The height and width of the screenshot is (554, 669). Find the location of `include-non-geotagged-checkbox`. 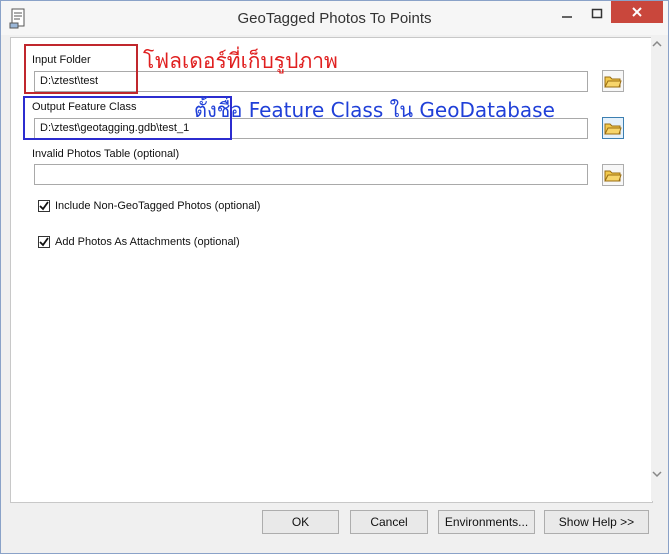

include-non-geotagged-checkbox is located at coordinates (44, 206).